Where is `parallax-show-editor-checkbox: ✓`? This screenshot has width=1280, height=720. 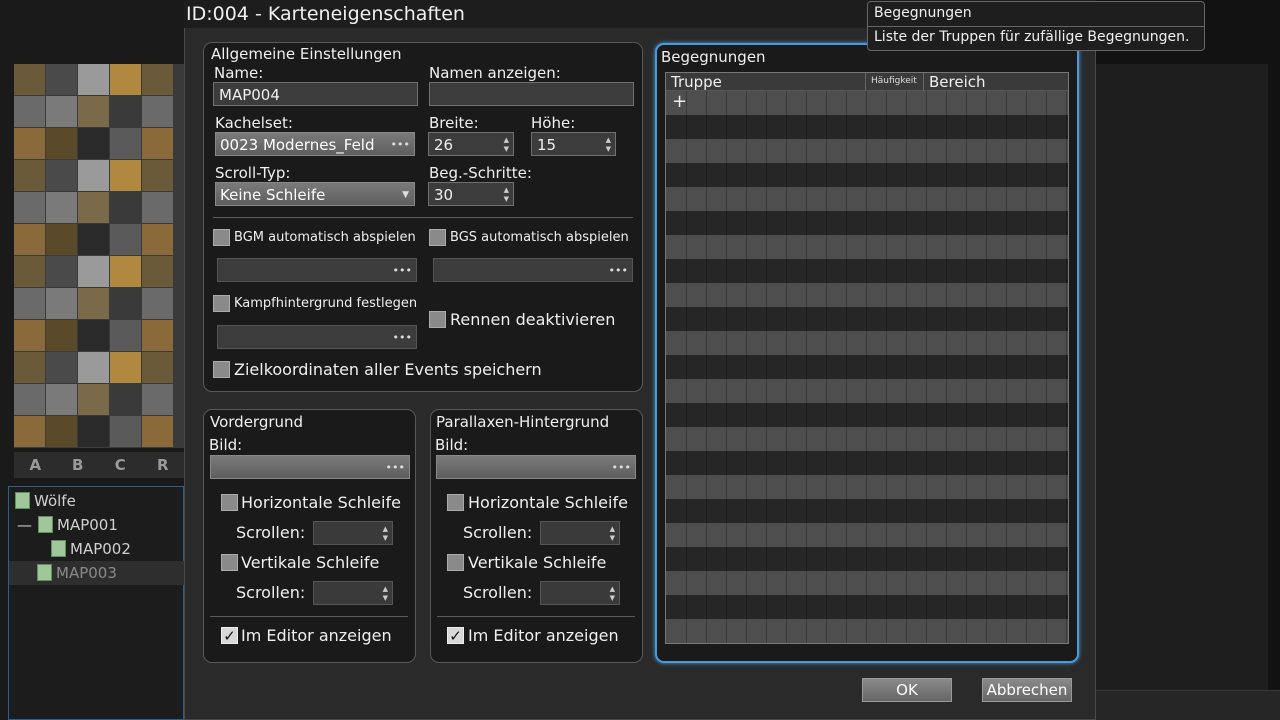 parallax-show-editor-checkbox: ✓ is located at coordinates (455, 636).